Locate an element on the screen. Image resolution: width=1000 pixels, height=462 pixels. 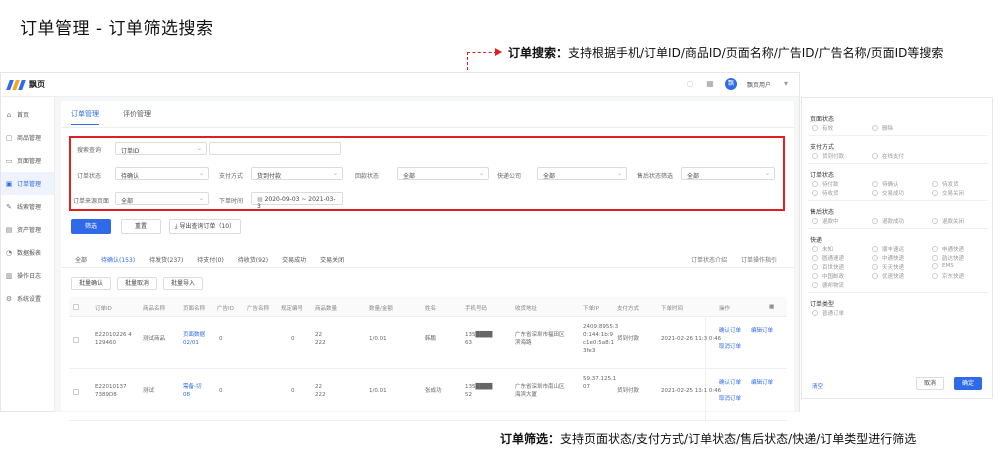
report-icon: ◔ is located at coordinates (9, 252).